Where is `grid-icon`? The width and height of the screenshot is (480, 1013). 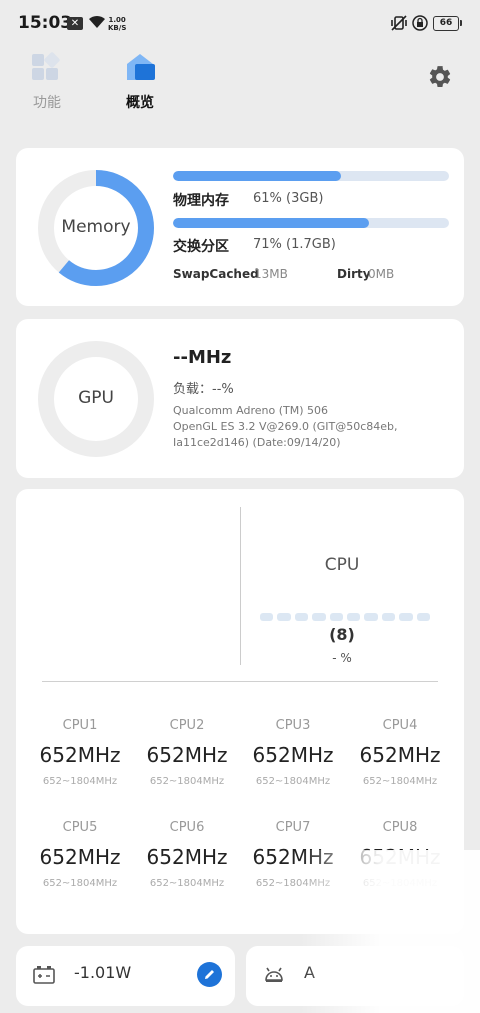
grid-icon is located at coordinates (46, 66).